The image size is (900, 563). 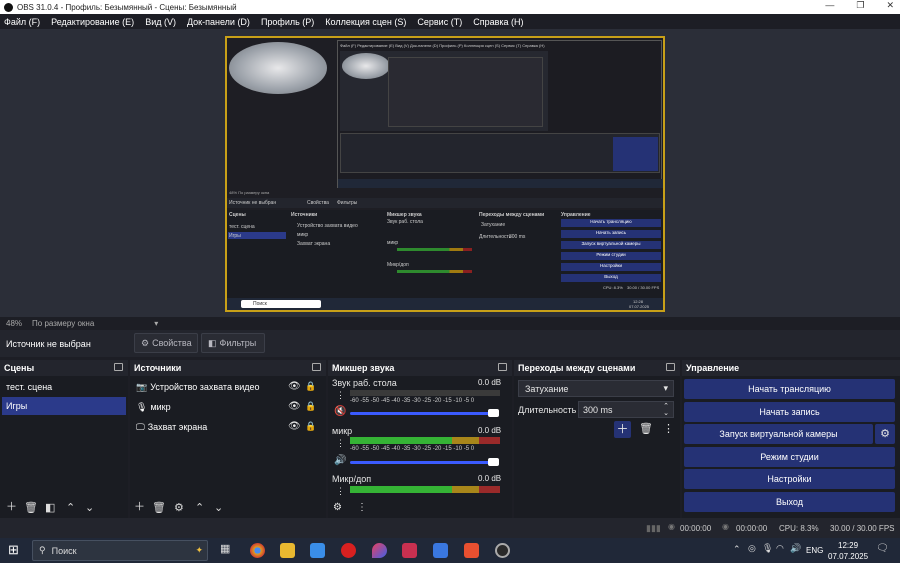 I want to click on brave-icon, so click(x=471, y=550).